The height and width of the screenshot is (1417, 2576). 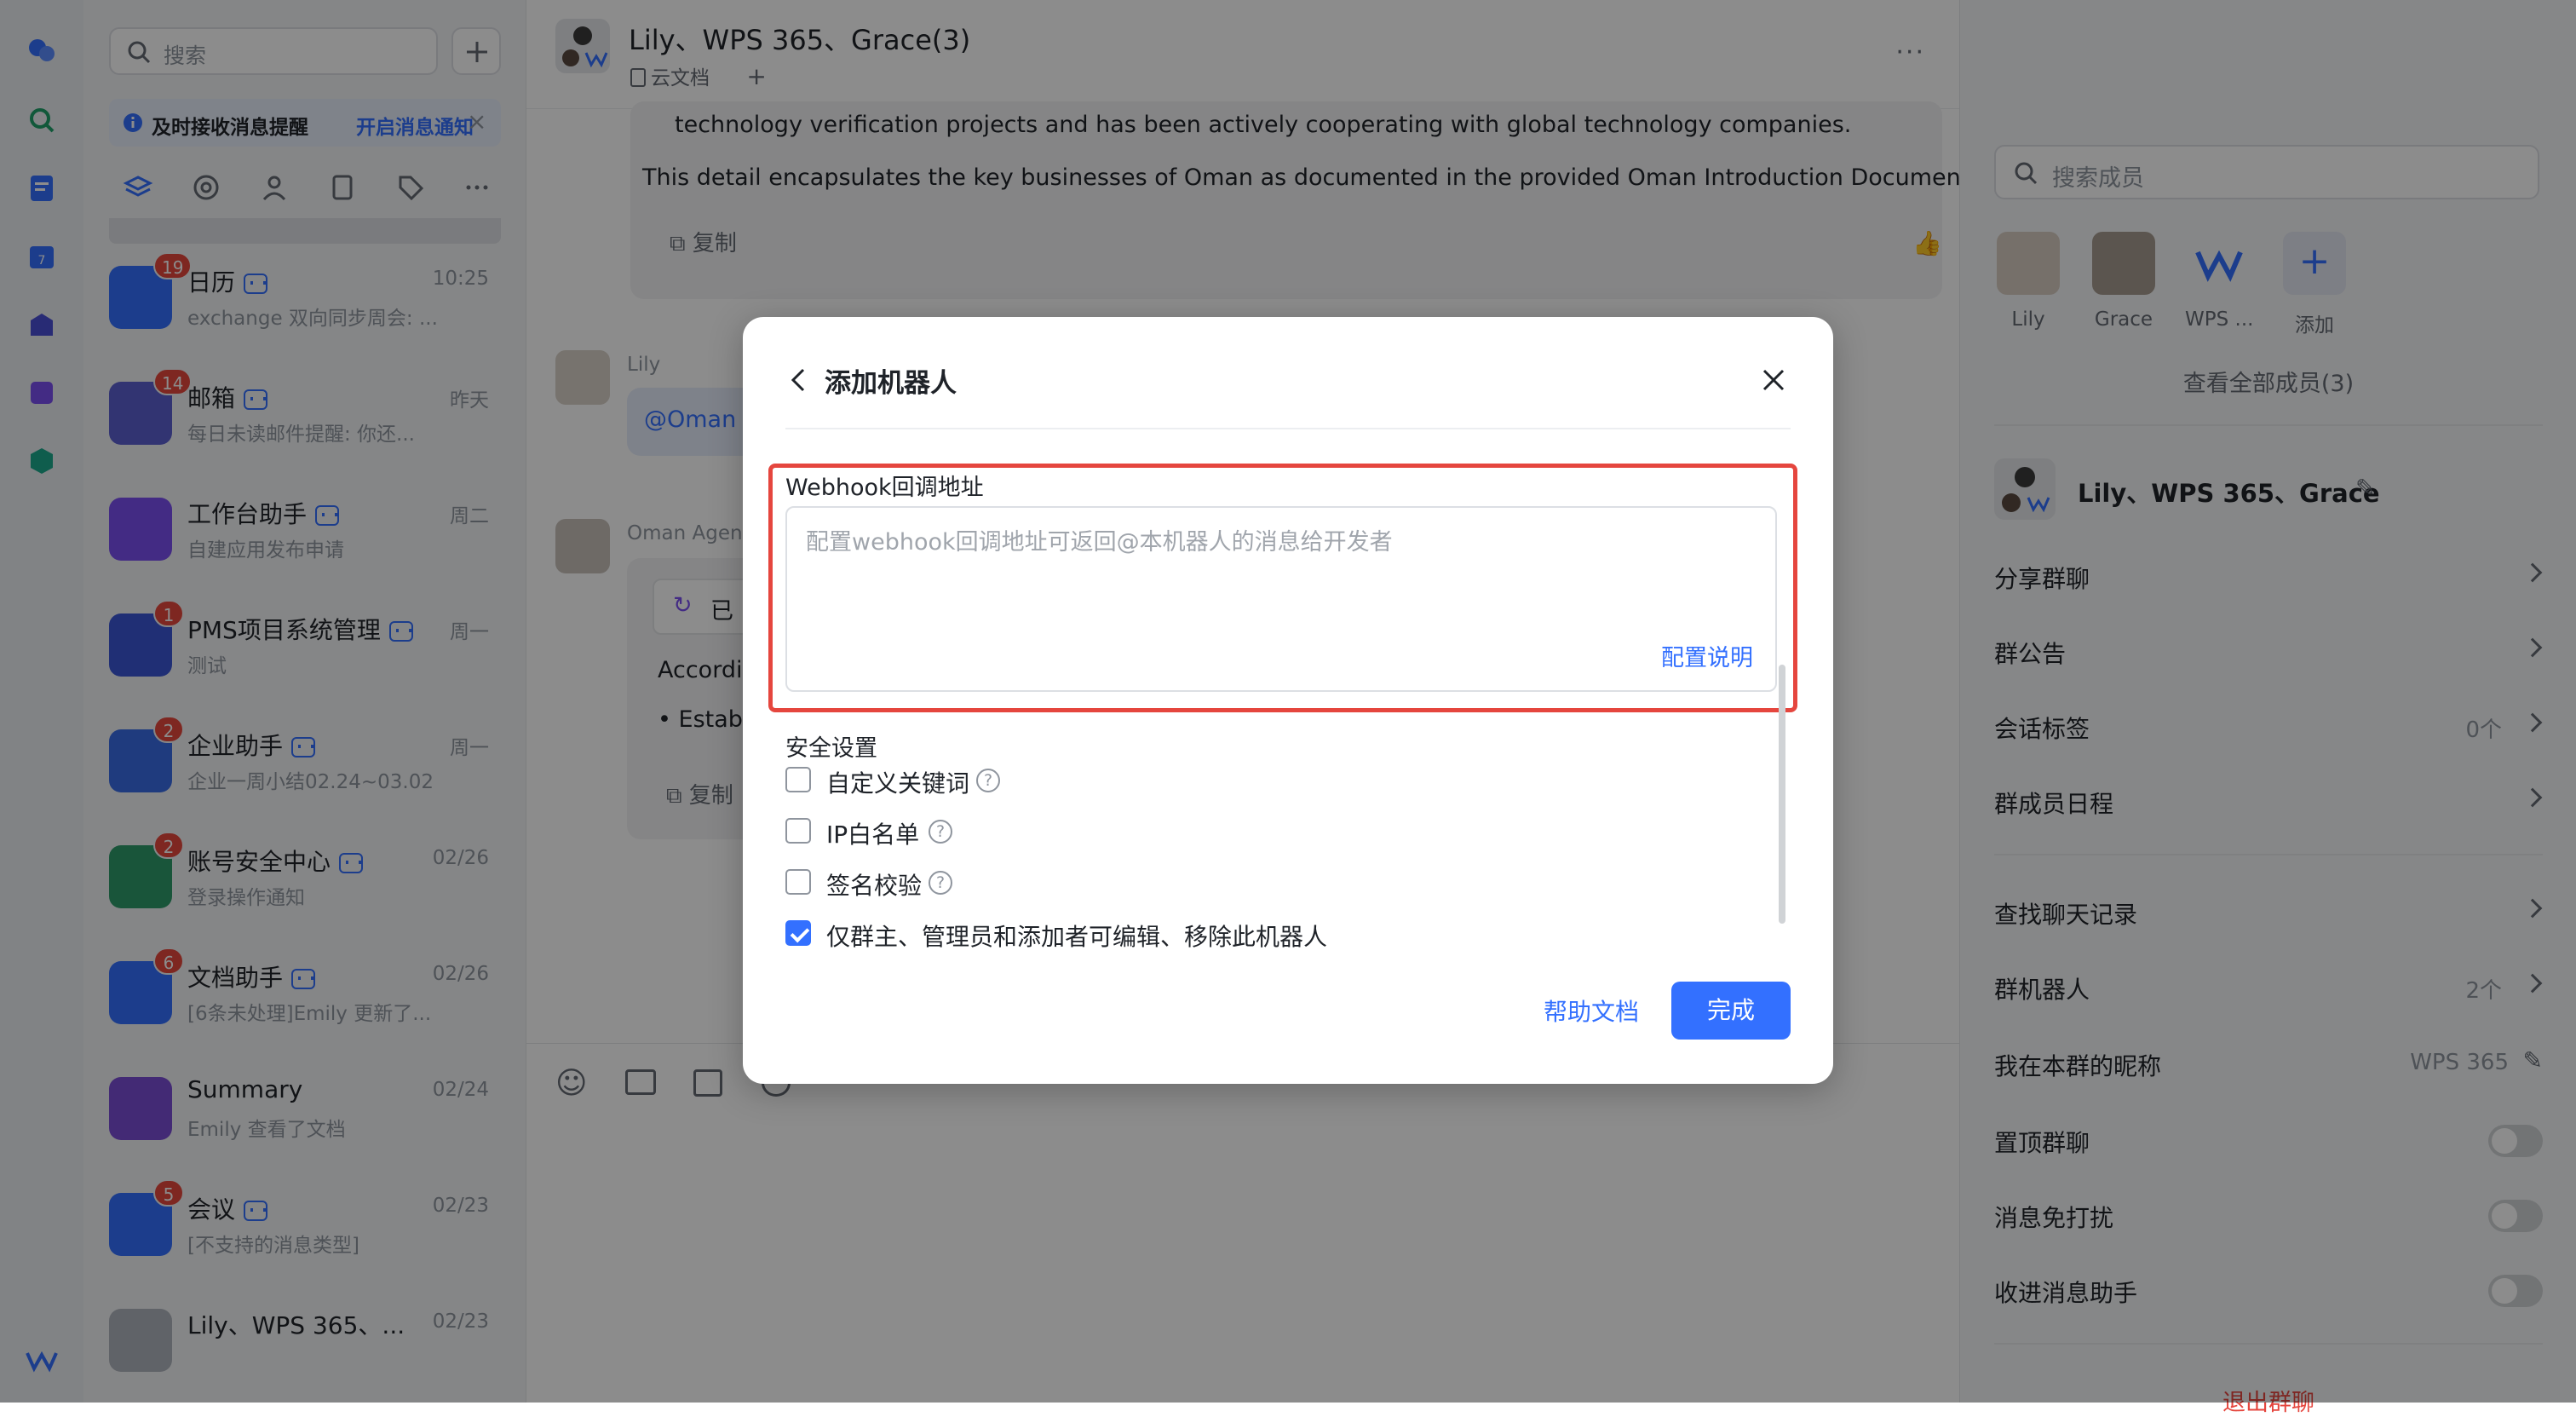 I want to click on scrollbar, so click(x=1782, y=794).